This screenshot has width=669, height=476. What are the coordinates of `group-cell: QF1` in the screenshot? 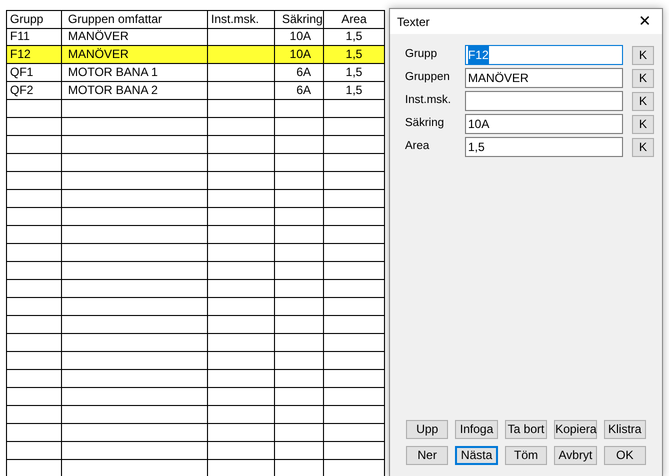 It's located at (22, 72).